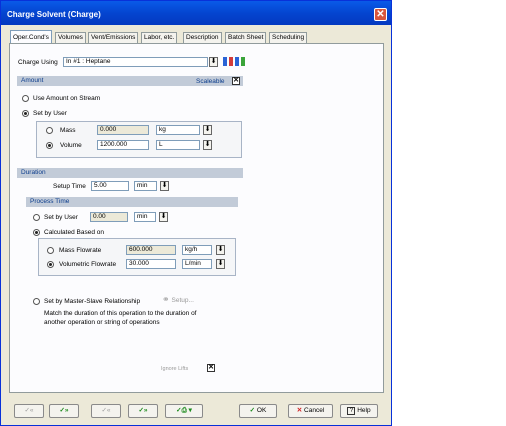 Image resolution: width=506 pixels, height=426 pixels. Describe the element at coordinates (130, 173) in the screenshot. I see `duration-header: Duration` at that location.